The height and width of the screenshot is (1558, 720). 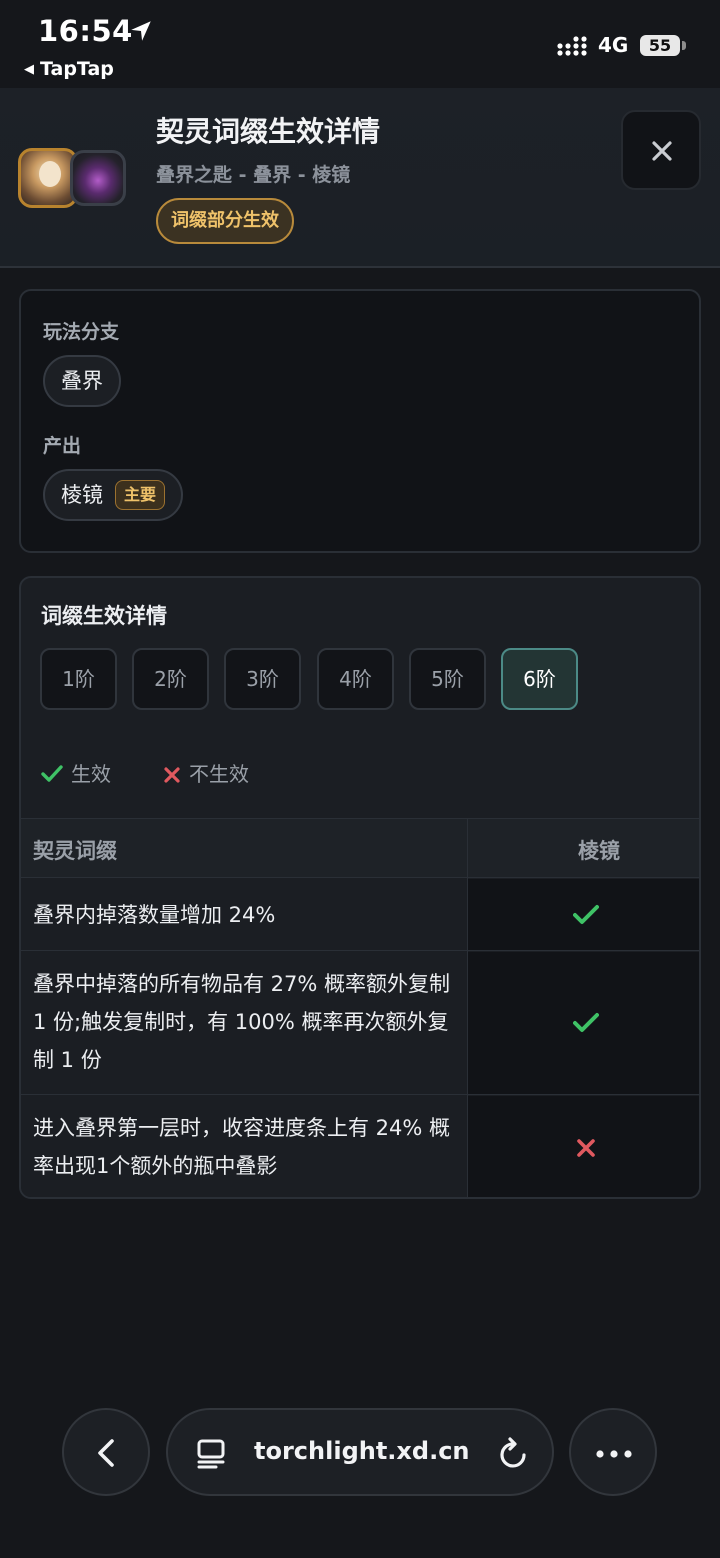 I want to click on chevron-left-icon, so click(x=106, y=1453).